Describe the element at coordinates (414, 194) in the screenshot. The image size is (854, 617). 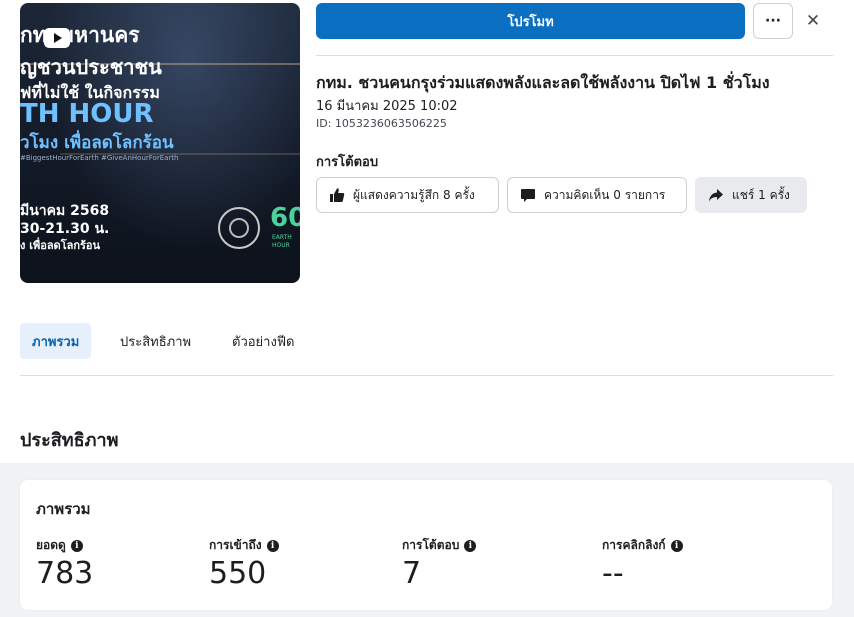
I see `reactions-label: ผู้แสดงความรู้สึก 8 ครั้ง` at that location.